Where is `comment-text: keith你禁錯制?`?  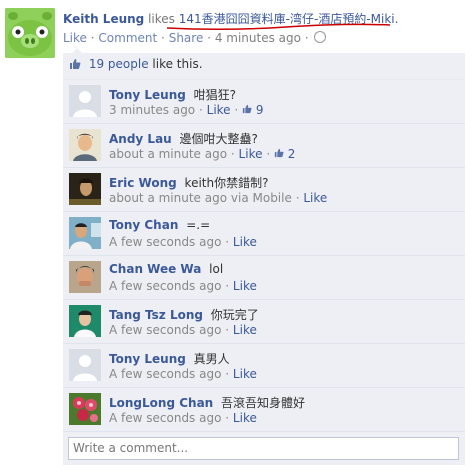
comment-text: keith你禁錯制? is located at coordinates (226, 183).